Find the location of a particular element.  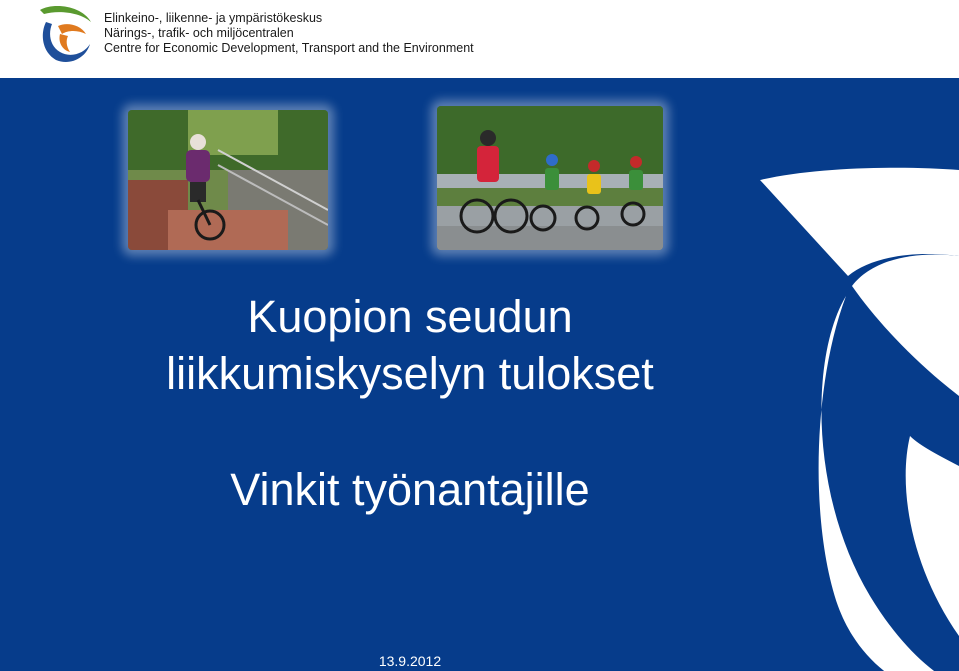

photo-family-cycling is located at coordinates (550, 178).